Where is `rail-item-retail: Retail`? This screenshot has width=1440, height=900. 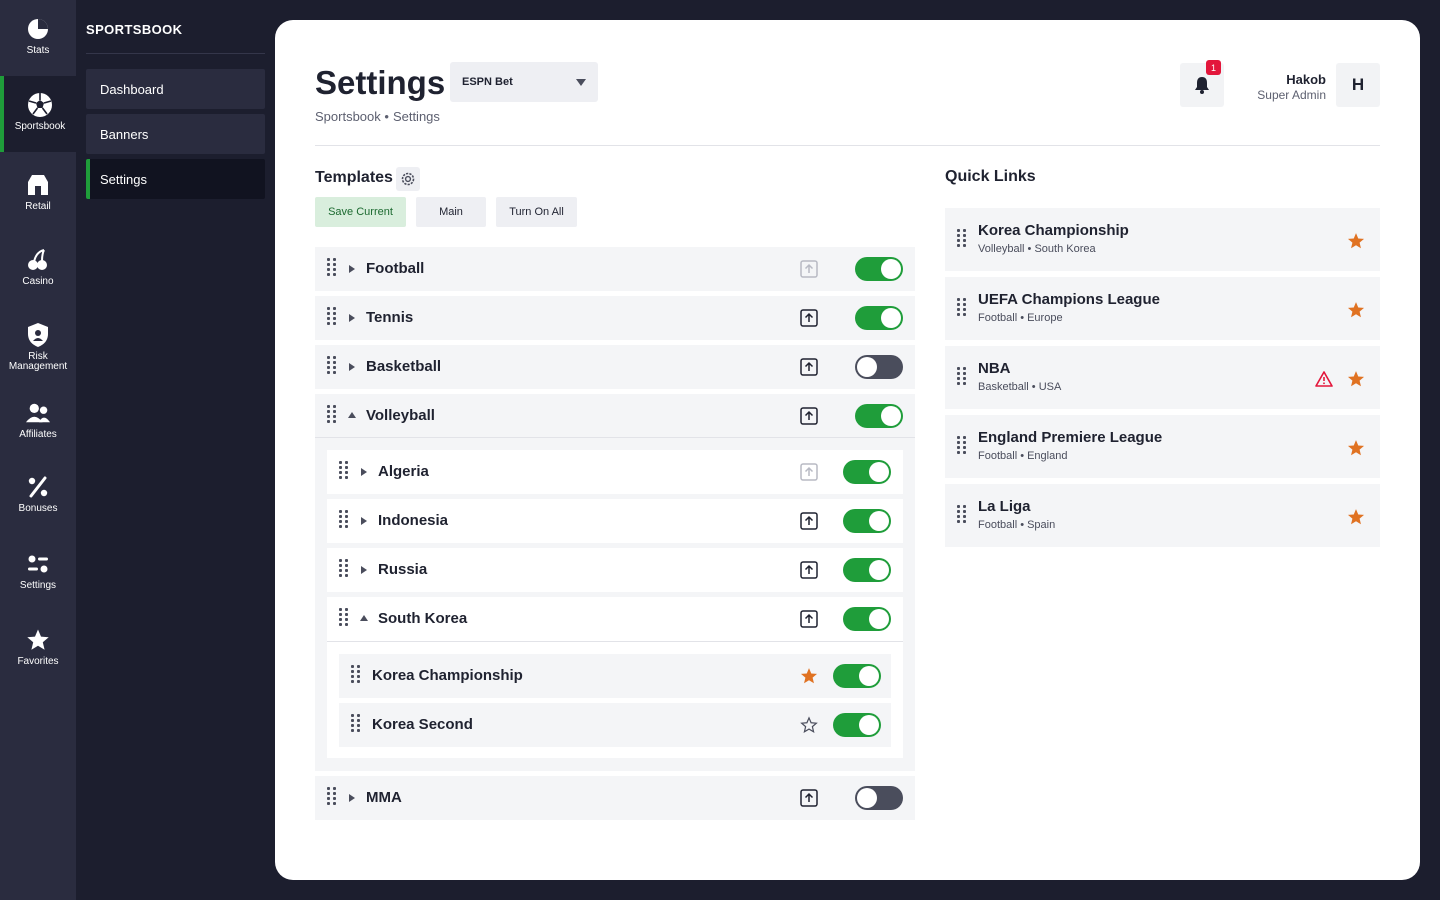 rail-item-retail: Retail is located at coordinates (38, 192).